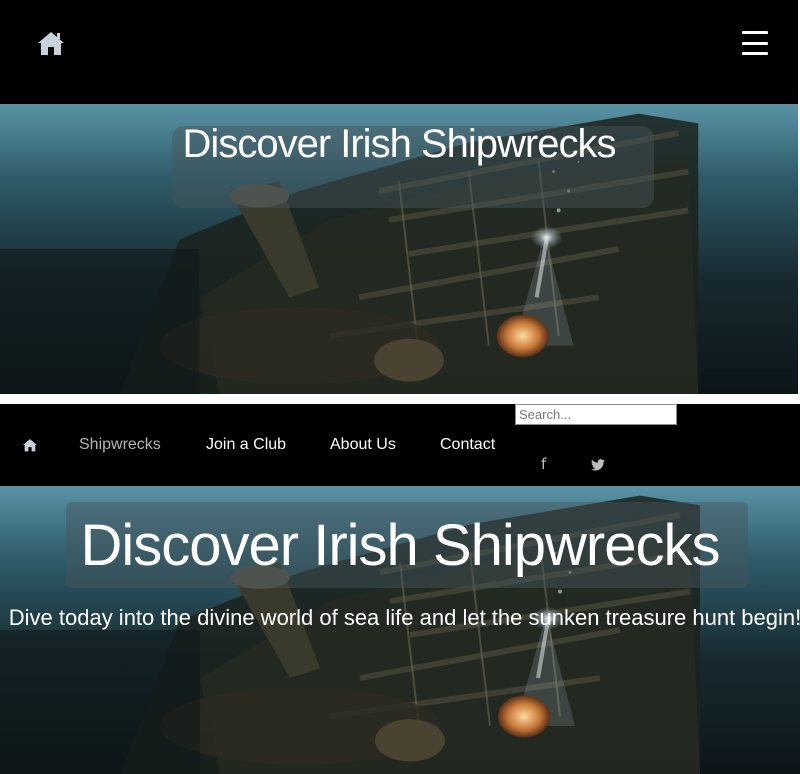  What do you see at coordinates (30, 445) in the screenshot?
I see `nav-home-icon` at bounding box center [30, 445].